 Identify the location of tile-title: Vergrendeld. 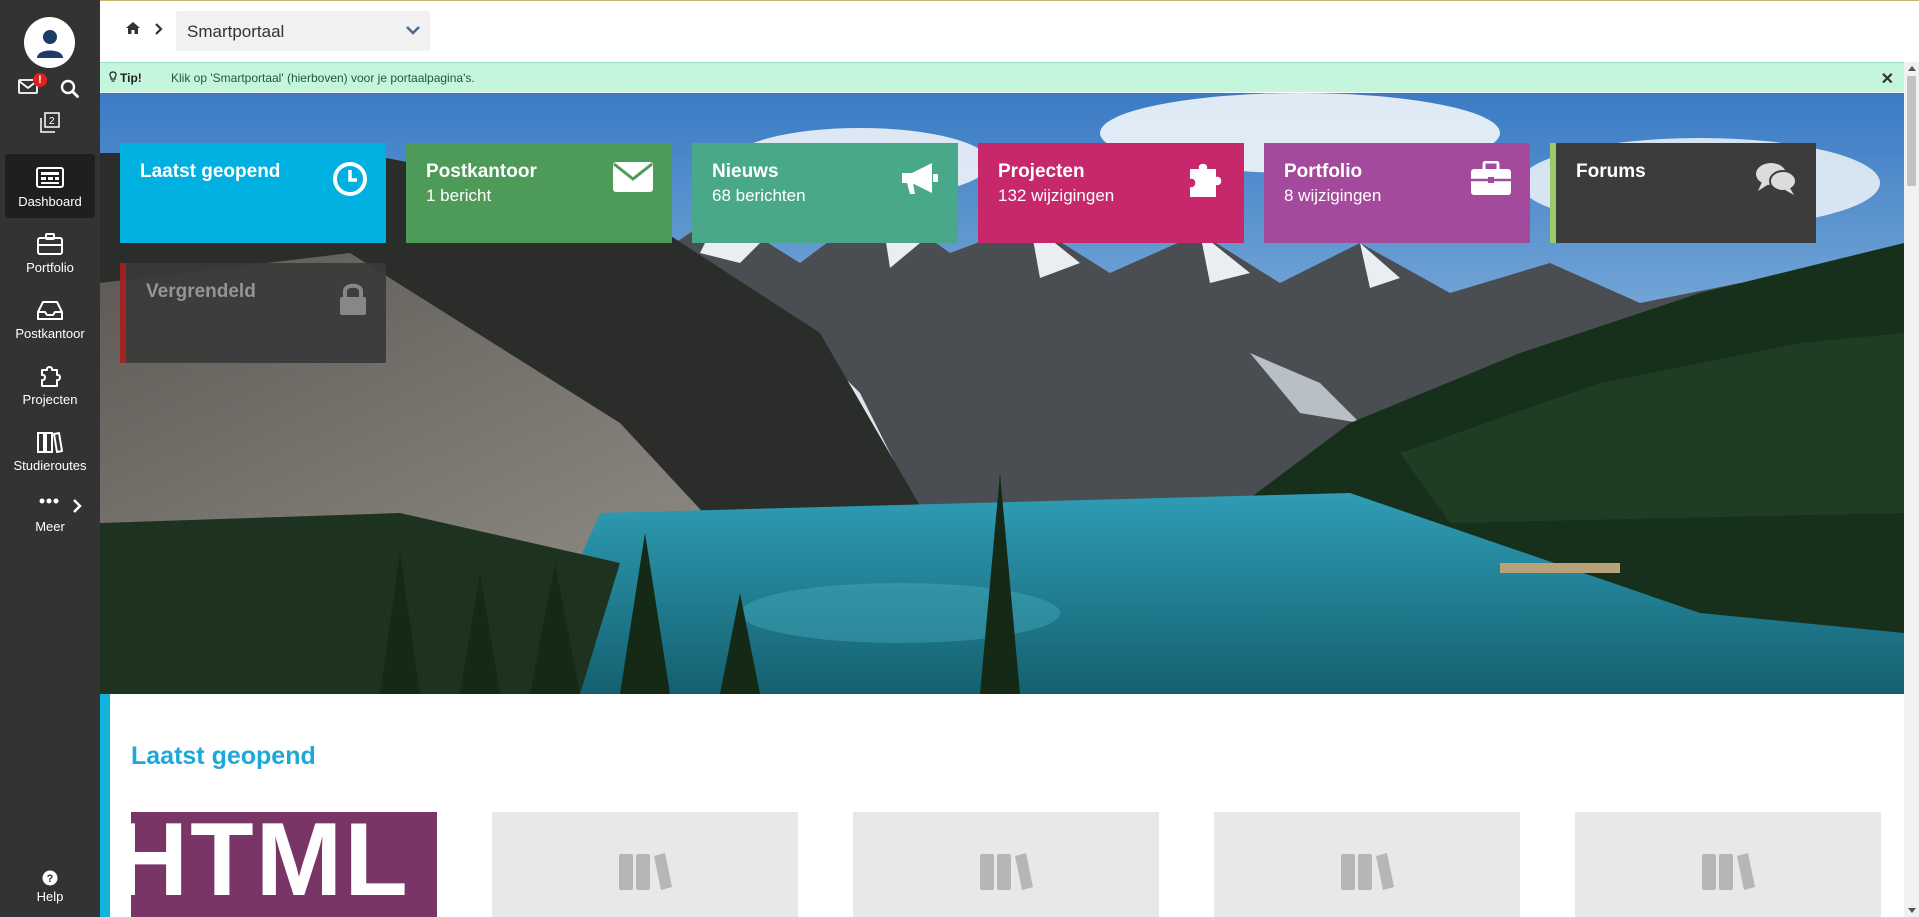
(201, 291).